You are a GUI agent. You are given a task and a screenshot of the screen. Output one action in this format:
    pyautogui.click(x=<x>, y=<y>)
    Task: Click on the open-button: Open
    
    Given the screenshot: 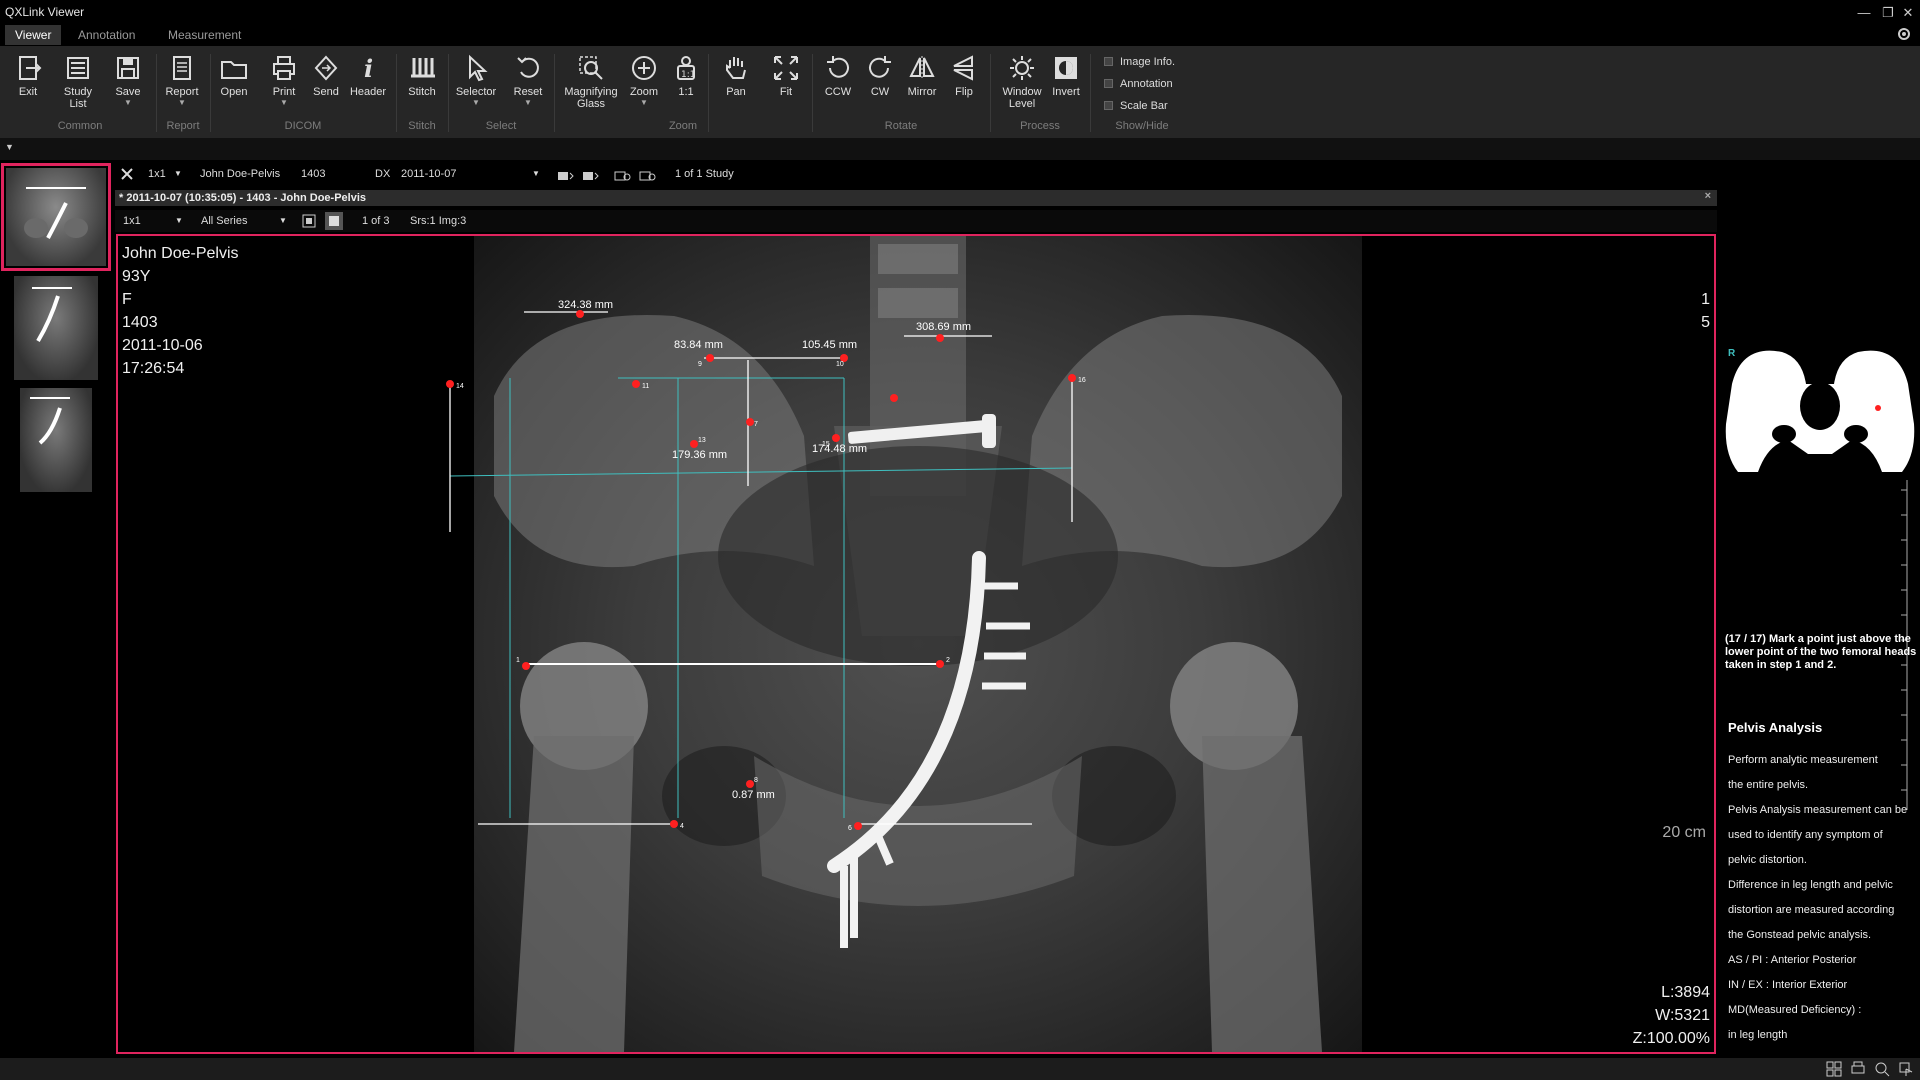 What is the action you would take?
    pyautogui.click(x=234, y=76)
    